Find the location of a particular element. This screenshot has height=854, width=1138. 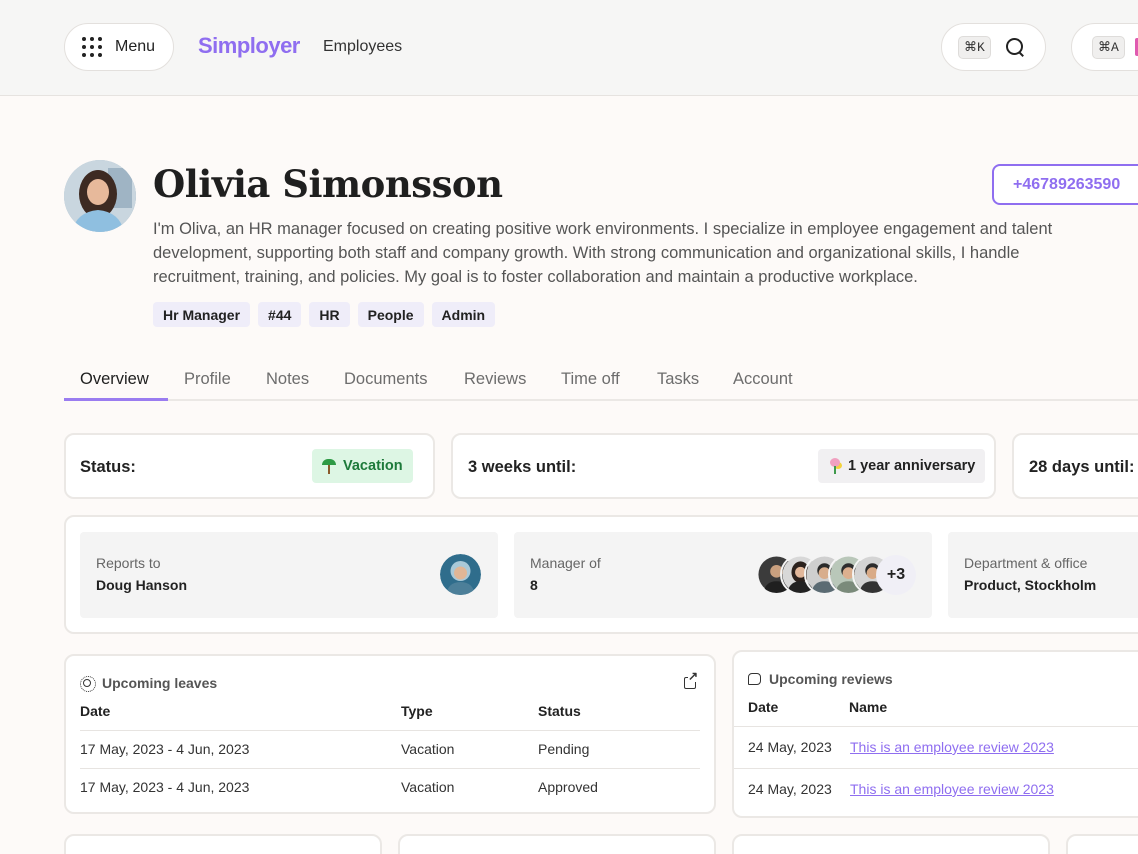

column-header-status: Status is located at coordinates (559, 711).